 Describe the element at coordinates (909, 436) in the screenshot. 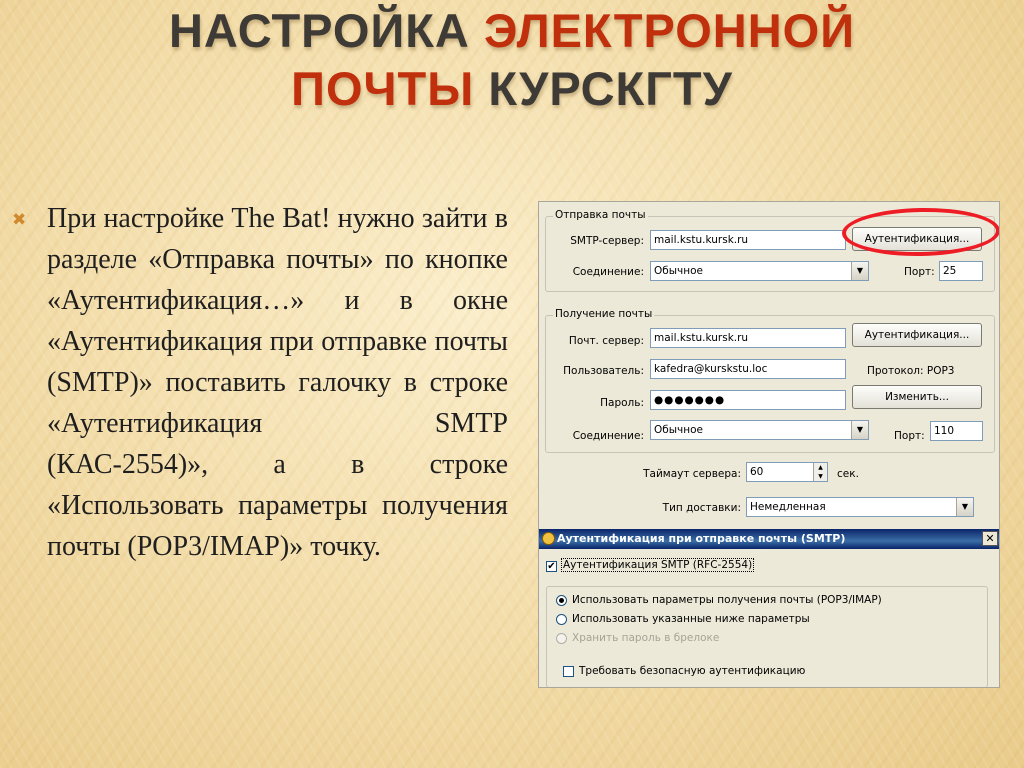

I see `receive-port-label: Порт:` at that location.